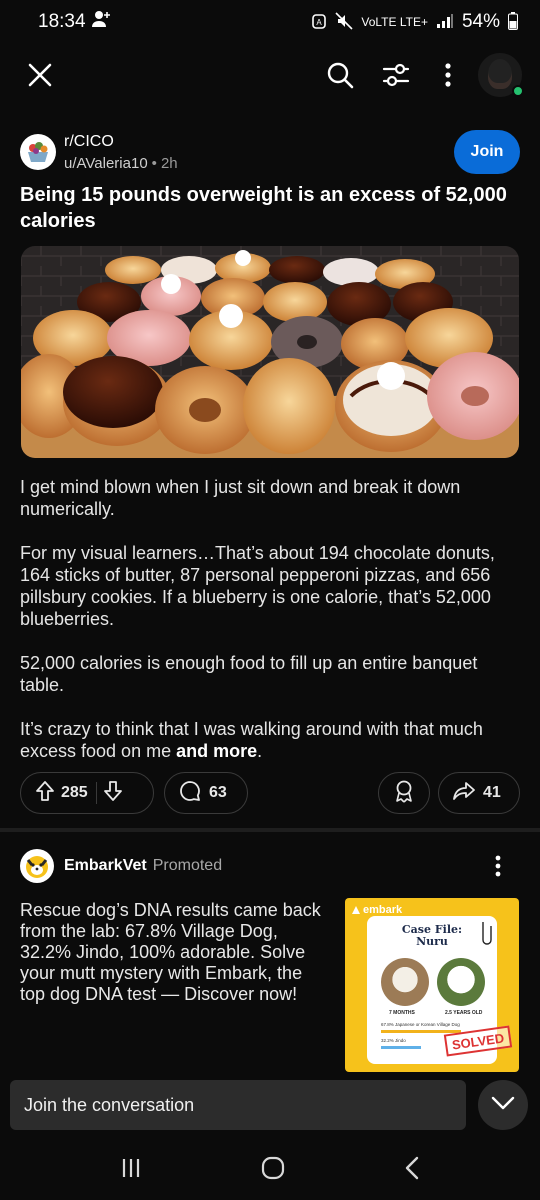 This screenshot has height=1200, width=540. Describe the element at coordinates (394, 22) in the screenshot. I see `network-label: VoLTE LTE+` at that location.